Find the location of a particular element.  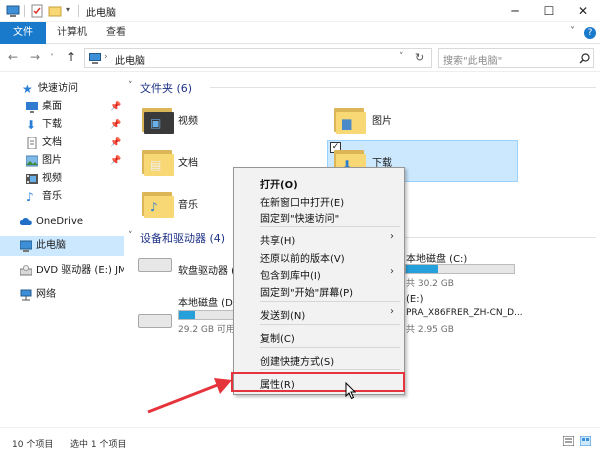

drive-usage-fill is located at coordinates (422, 269).